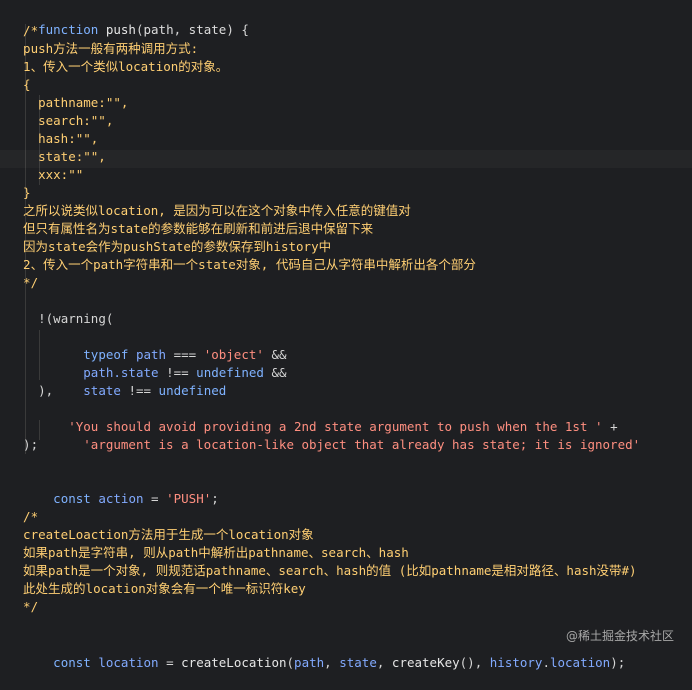 The height and width of the screenshot is (690, 692). Describe the element at coordinates (237, 29) in the screenshot. I see `function-open: ) {` at that location.